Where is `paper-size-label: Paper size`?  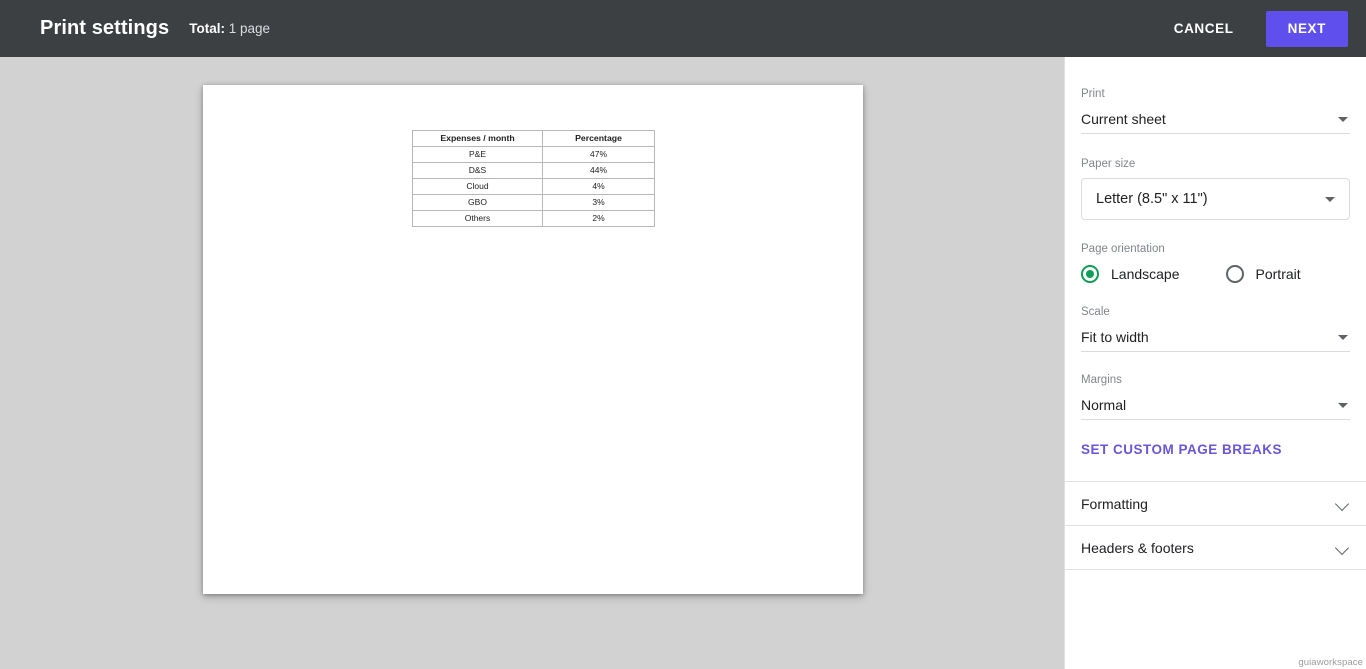
paper-size-label: Paper size is located at coordinates (1108, 164).